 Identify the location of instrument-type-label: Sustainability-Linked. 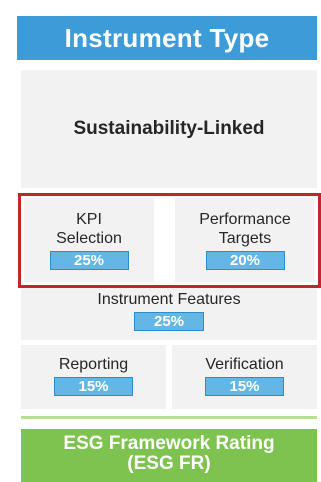
(169, 128).